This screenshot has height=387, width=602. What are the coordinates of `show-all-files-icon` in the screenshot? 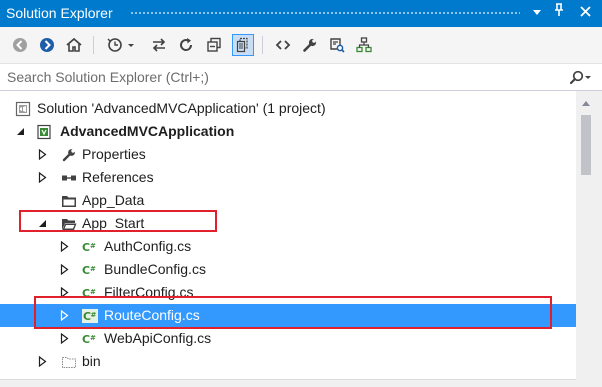 It's located at (242, 45).